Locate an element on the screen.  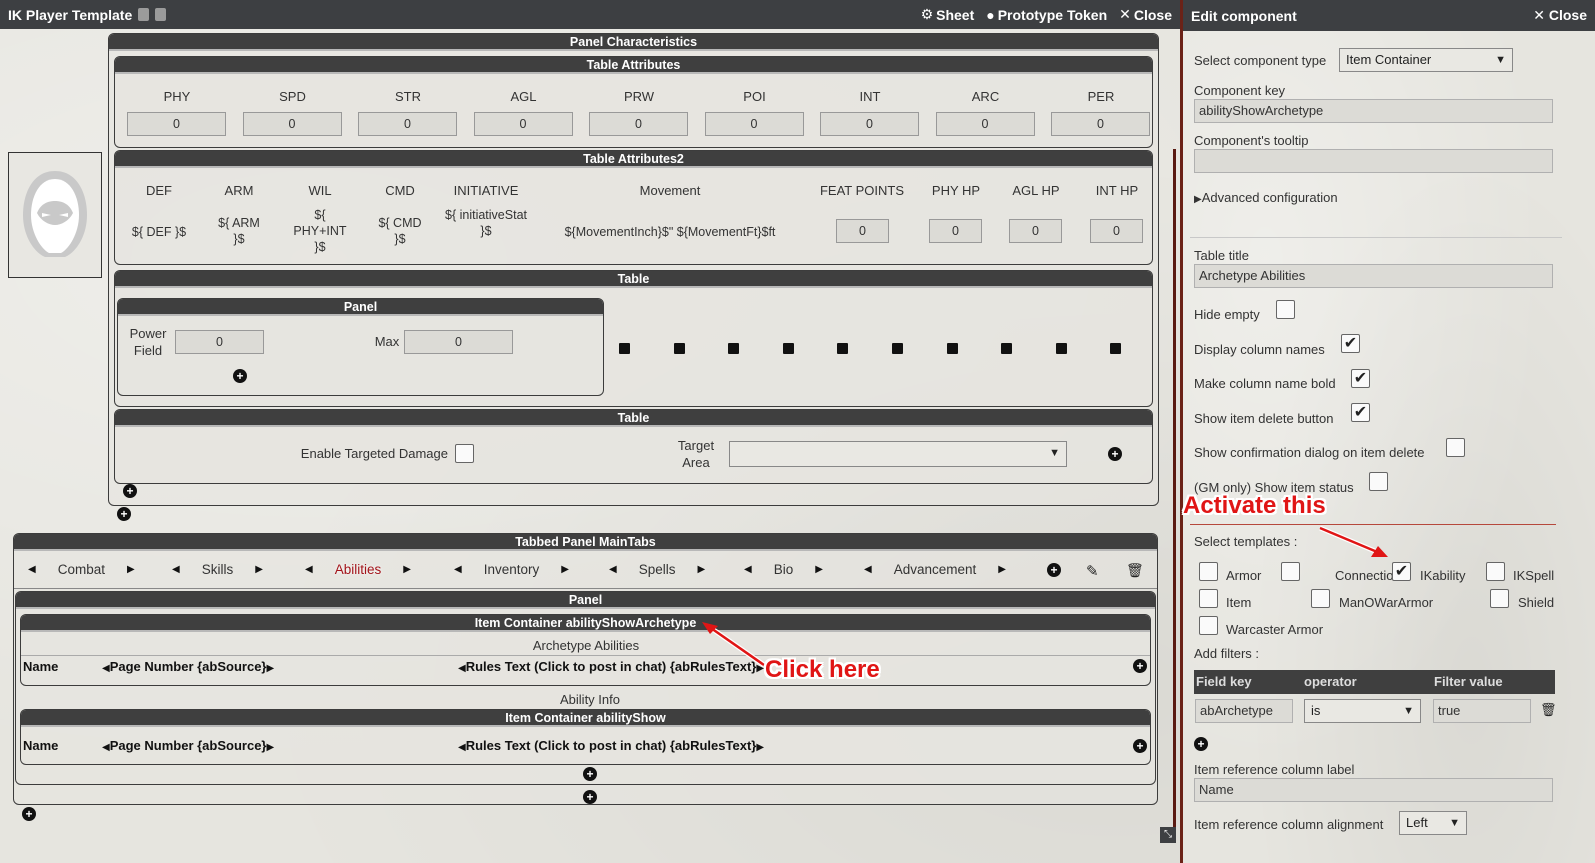
template-checkbox-item is located at coordinates (1208, 598).